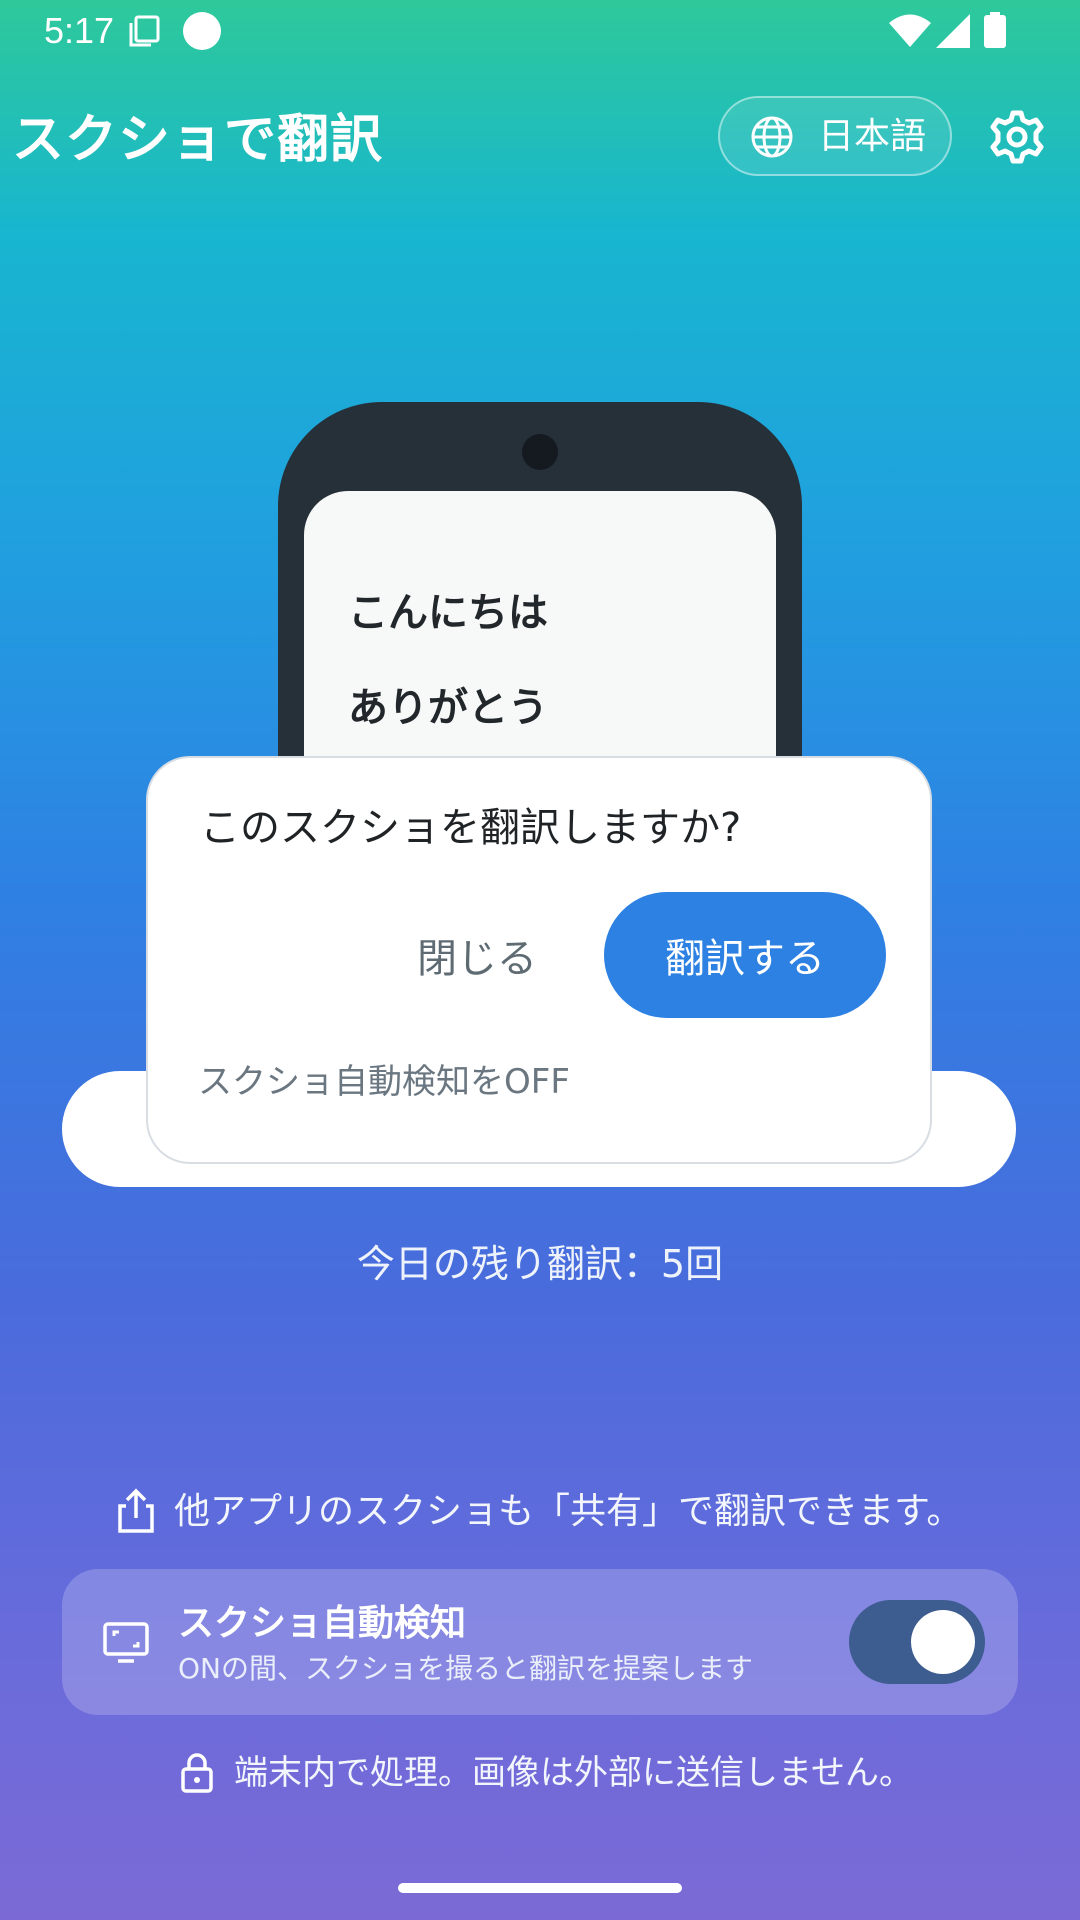  I want to click on auto-detect-off-link: スクショ自動検知をOFF, so click(384, 1082).